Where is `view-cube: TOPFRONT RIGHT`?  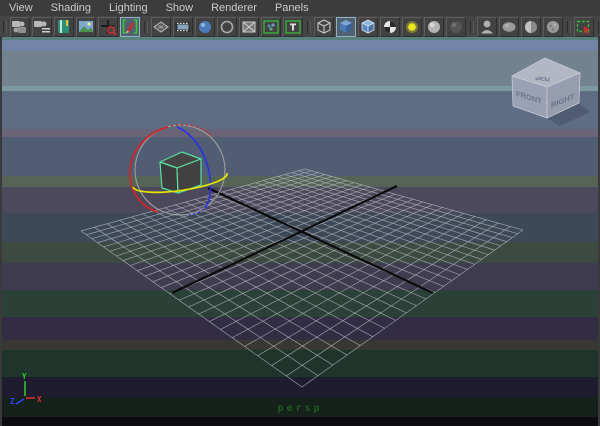
view-cube: TOPFRONT RIGHT is located at coordinates (550, 91).